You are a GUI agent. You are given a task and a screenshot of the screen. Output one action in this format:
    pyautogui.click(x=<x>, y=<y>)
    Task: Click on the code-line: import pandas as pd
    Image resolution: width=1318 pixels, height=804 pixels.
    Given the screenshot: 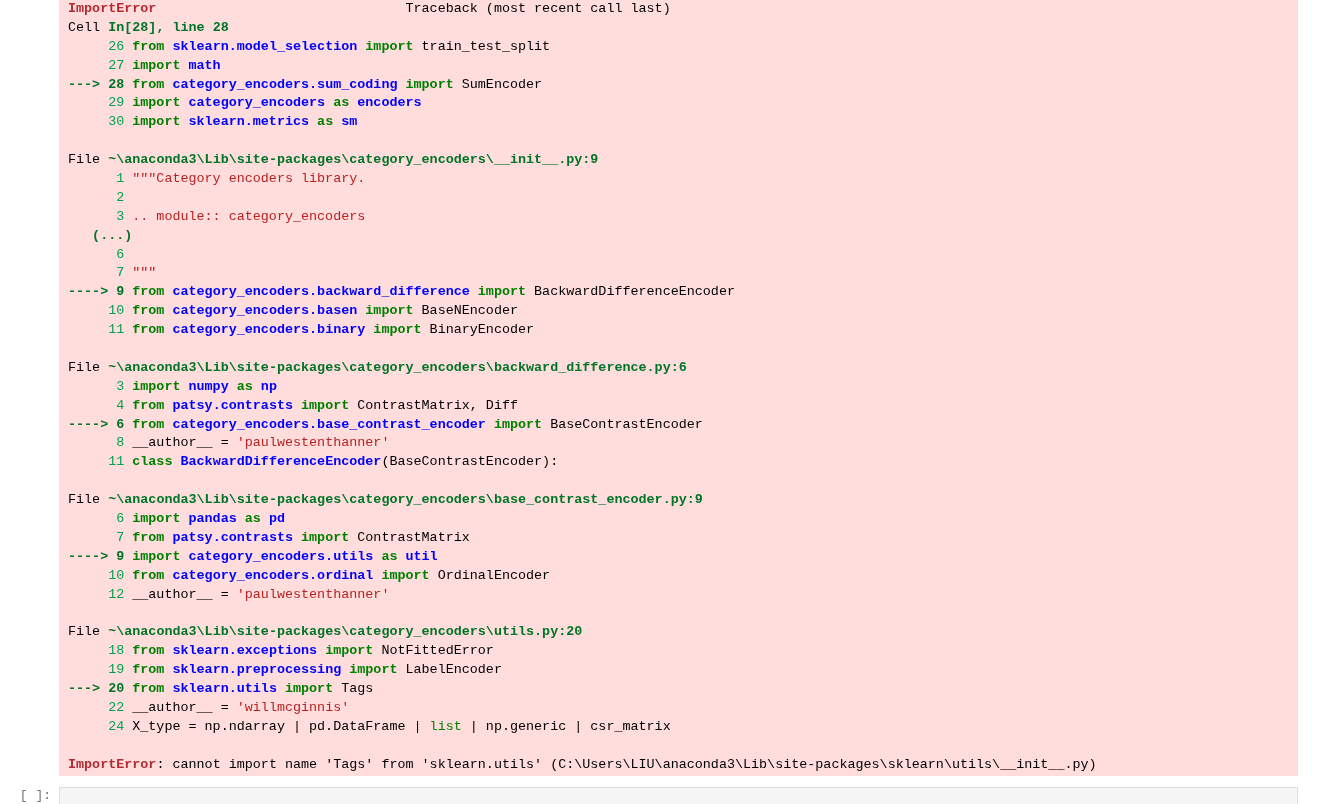 What is the action you would take?
    pyautogui.click(x=208, y=519)
    